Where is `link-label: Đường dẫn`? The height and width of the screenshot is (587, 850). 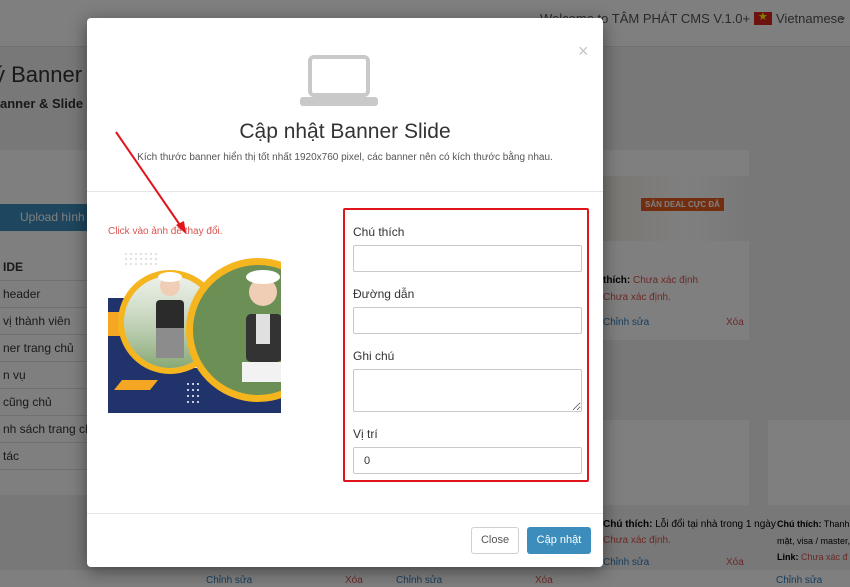 link-label: Đường dẫn is located at coordinates (384, 294).